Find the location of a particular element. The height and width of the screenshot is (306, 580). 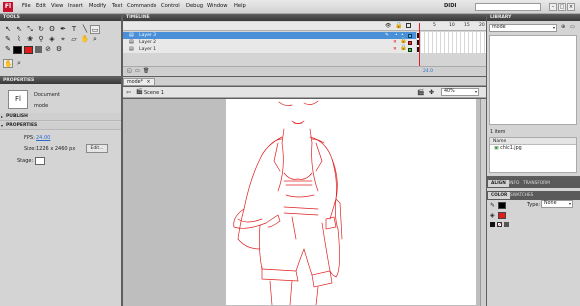

frames-grid is located at coordinates (451, 42).